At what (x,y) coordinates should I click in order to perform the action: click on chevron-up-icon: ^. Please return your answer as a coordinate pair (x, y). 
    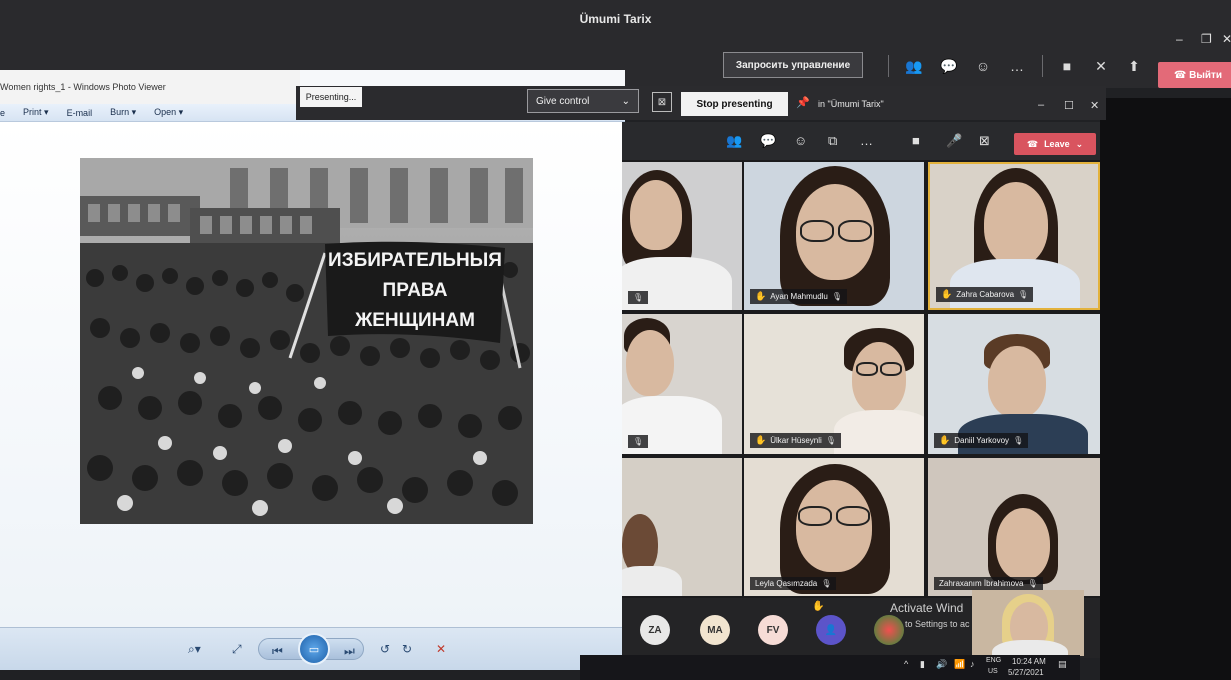
    Looking at the image, I should click on (906, 664).